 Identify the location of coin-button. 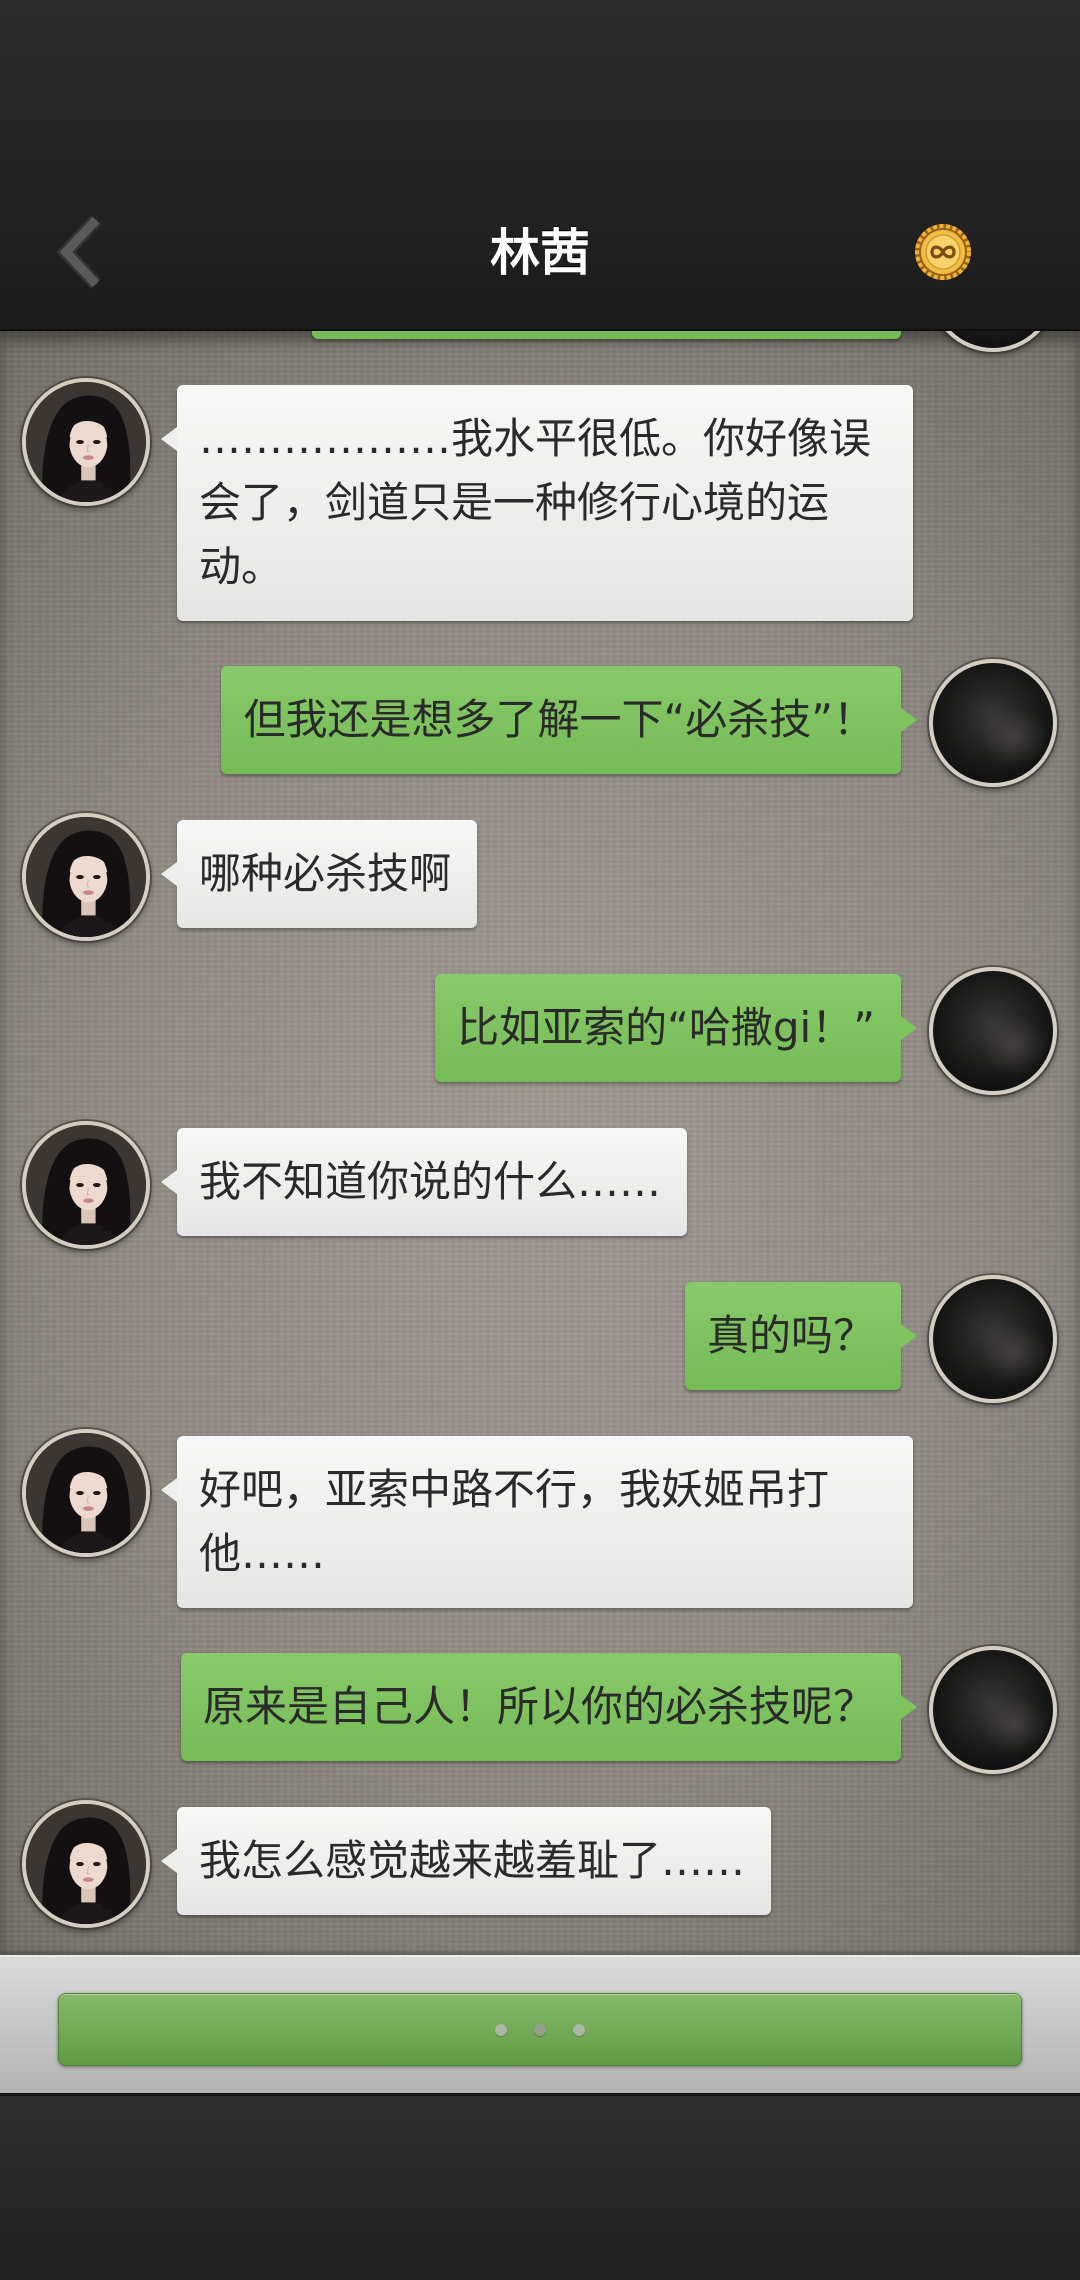
(943, 252).